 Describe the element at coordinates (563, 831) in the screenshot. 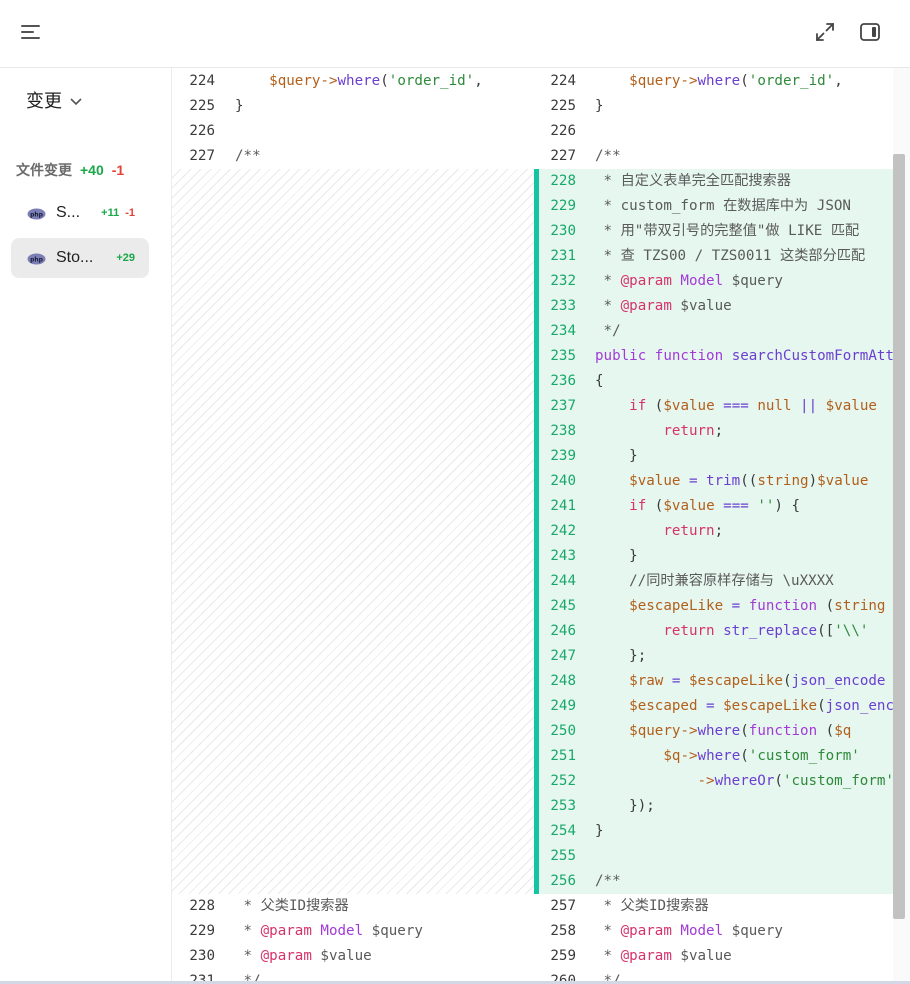

I see `line-number: 254` at that location.